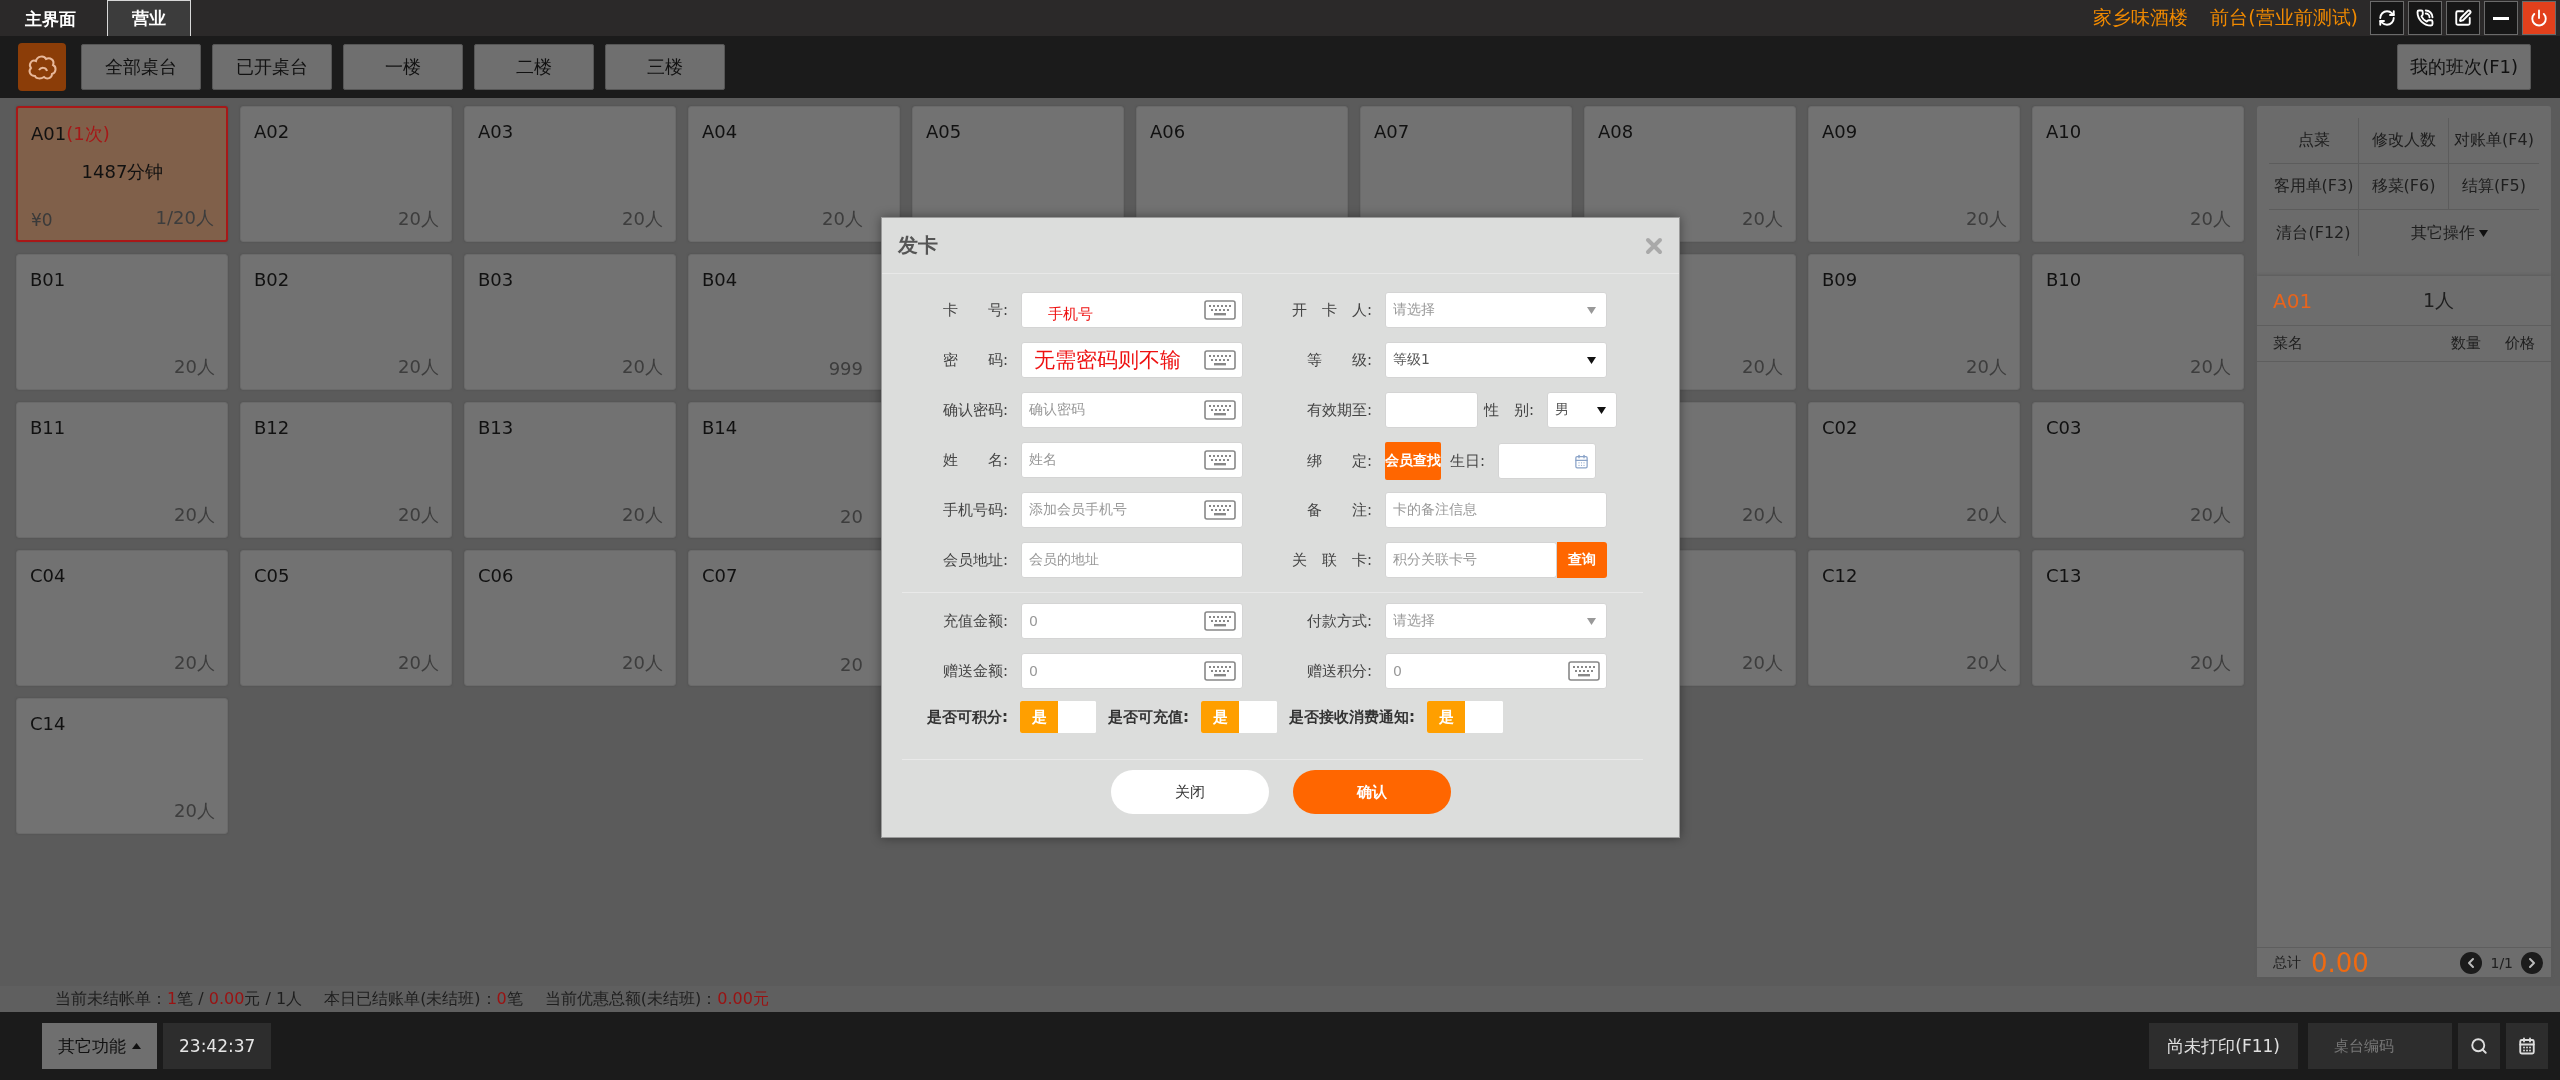 This screenshot has height=1080, width=2560. Describe the element at coordinates (1496, 510) in the screenshot. I see `input-field: 卡的备注信息` at that location.